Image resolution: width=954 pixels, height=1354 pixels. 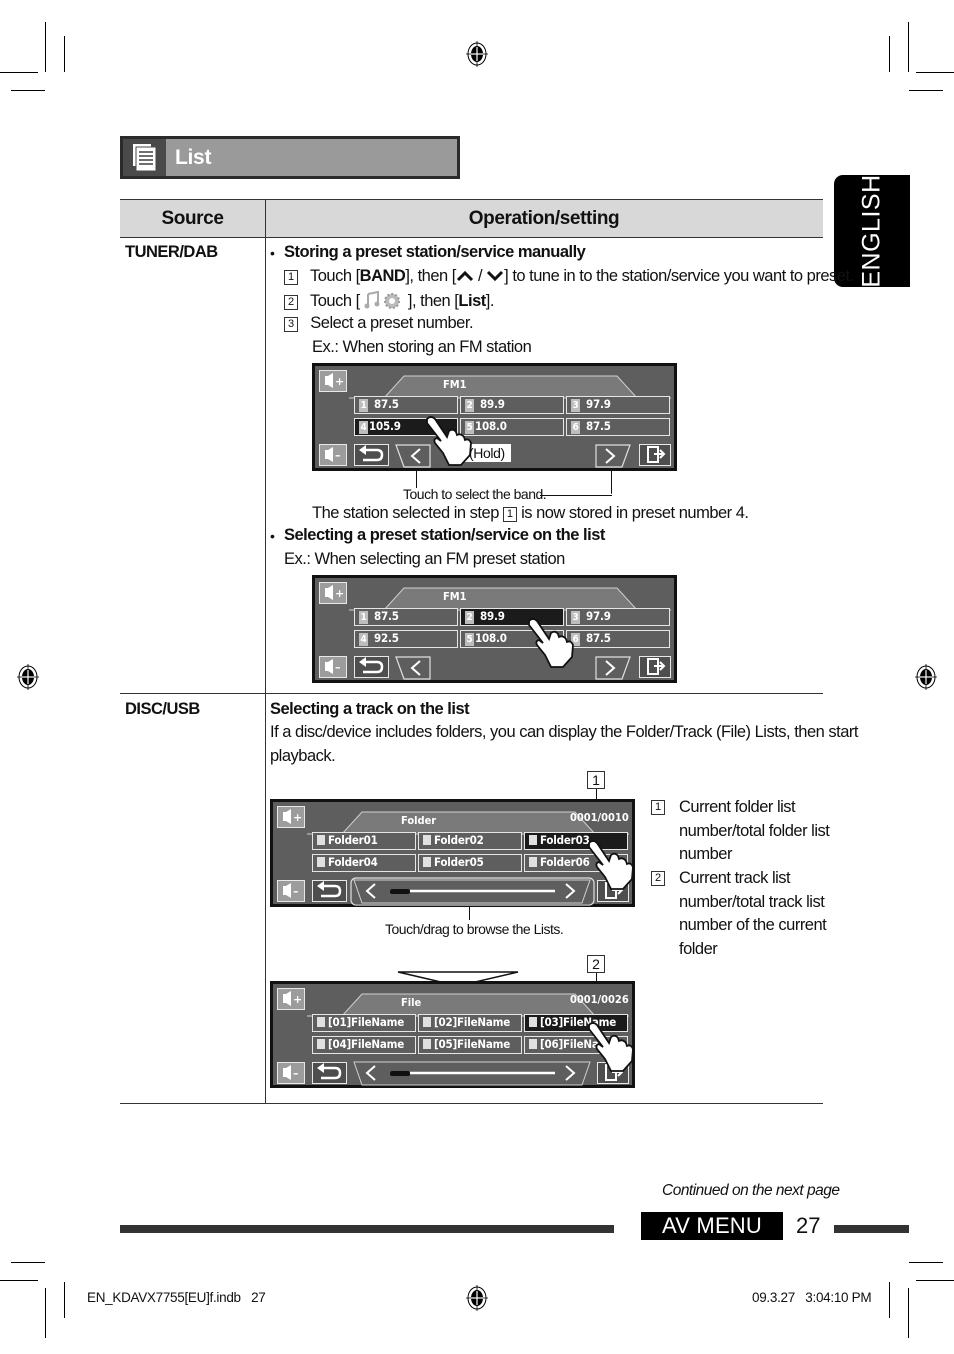 I want to click on disc-body-line2: playback., so click(x=303, y=756).